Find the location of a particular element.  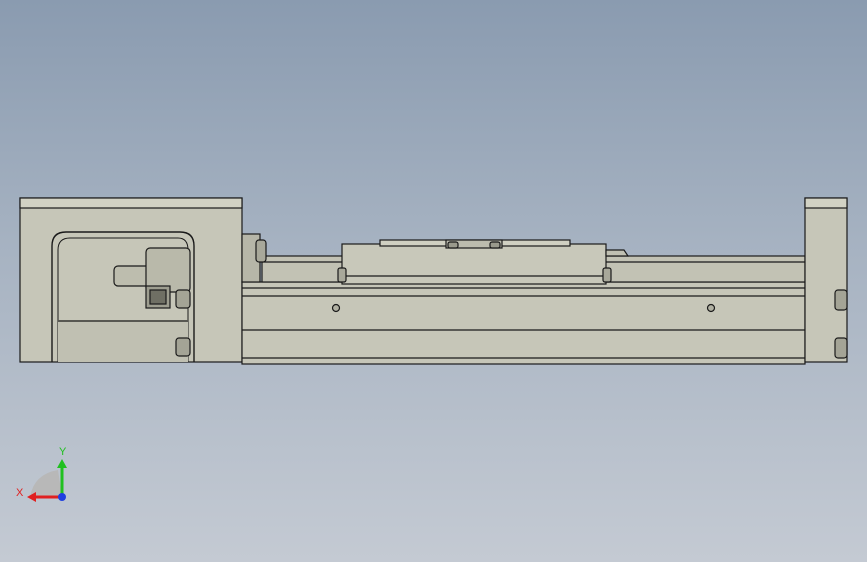

rail-body is located at coordinates (523, 323).